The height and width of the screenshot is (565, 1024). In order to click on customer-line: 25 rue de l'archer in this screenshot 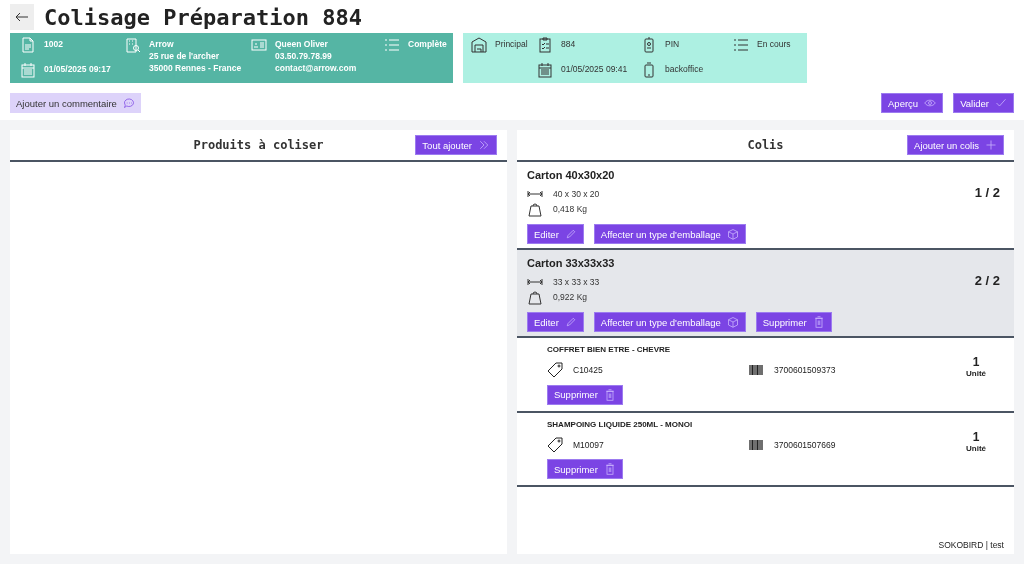, I will do `click(185, 56)`.